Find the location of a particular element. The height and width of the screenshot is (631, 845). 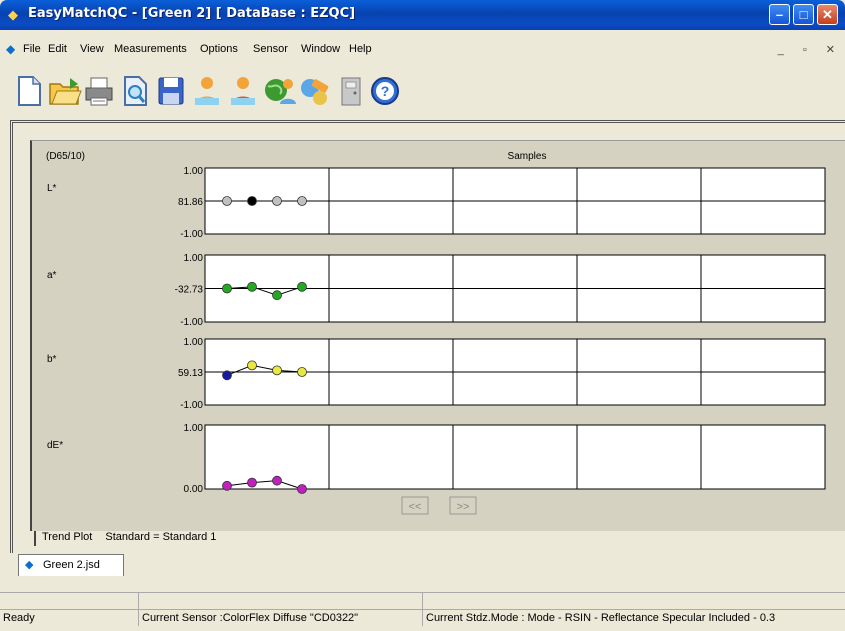

new-document-icon is located at coordinates (29, 91).